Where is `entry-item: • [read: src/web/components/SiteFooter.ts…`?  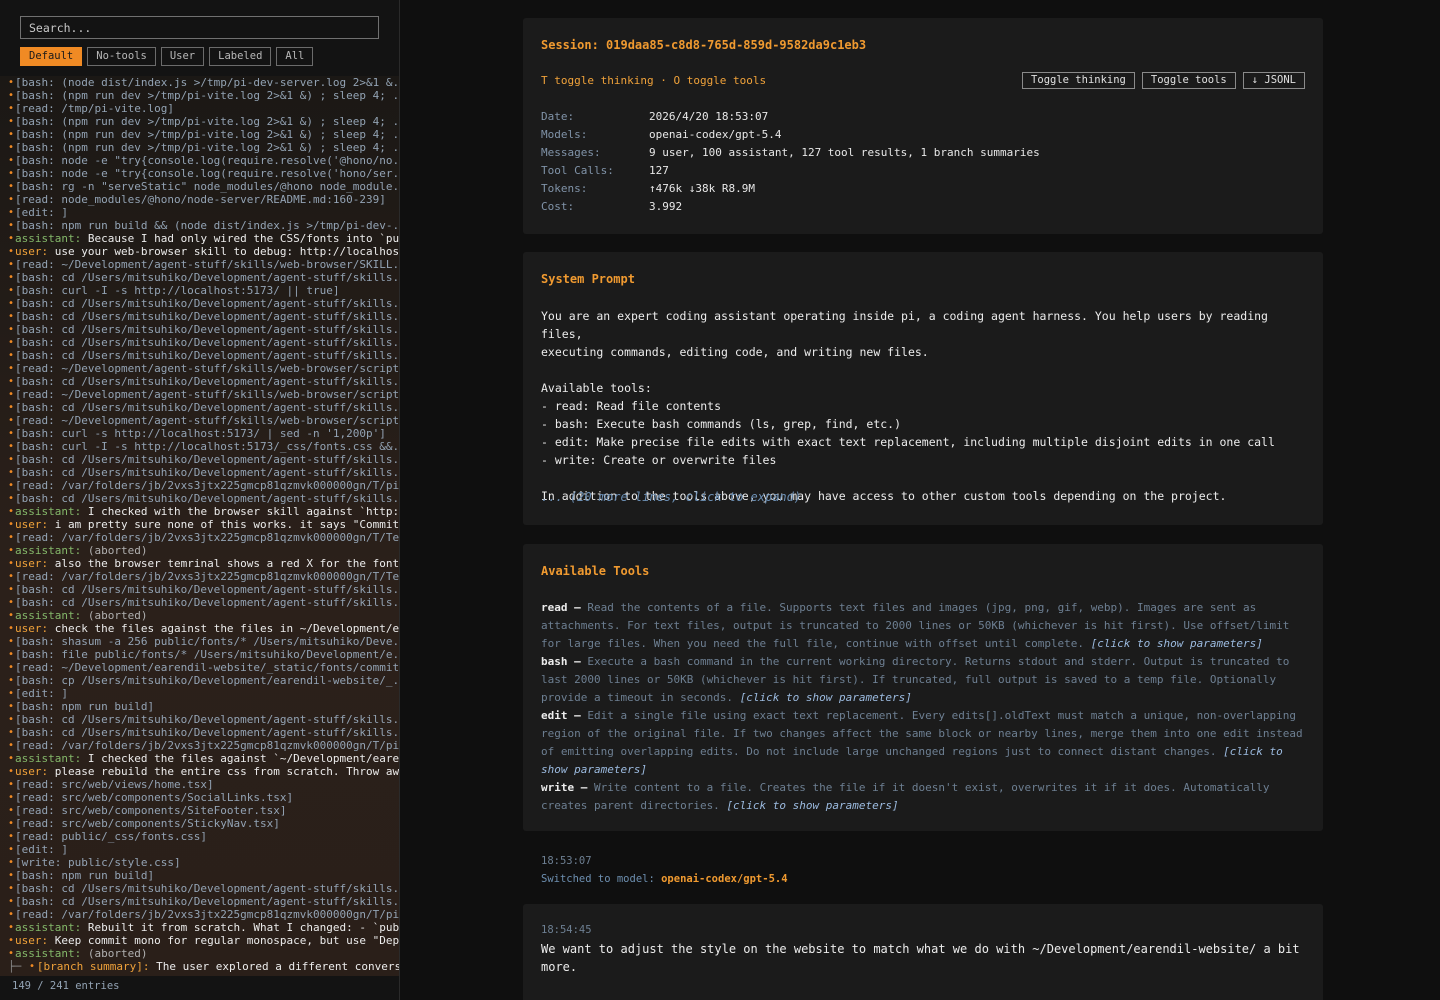
entry-item: • [read: src/web/components/SiteFooter.ts… is located at coordinates (199, 810).